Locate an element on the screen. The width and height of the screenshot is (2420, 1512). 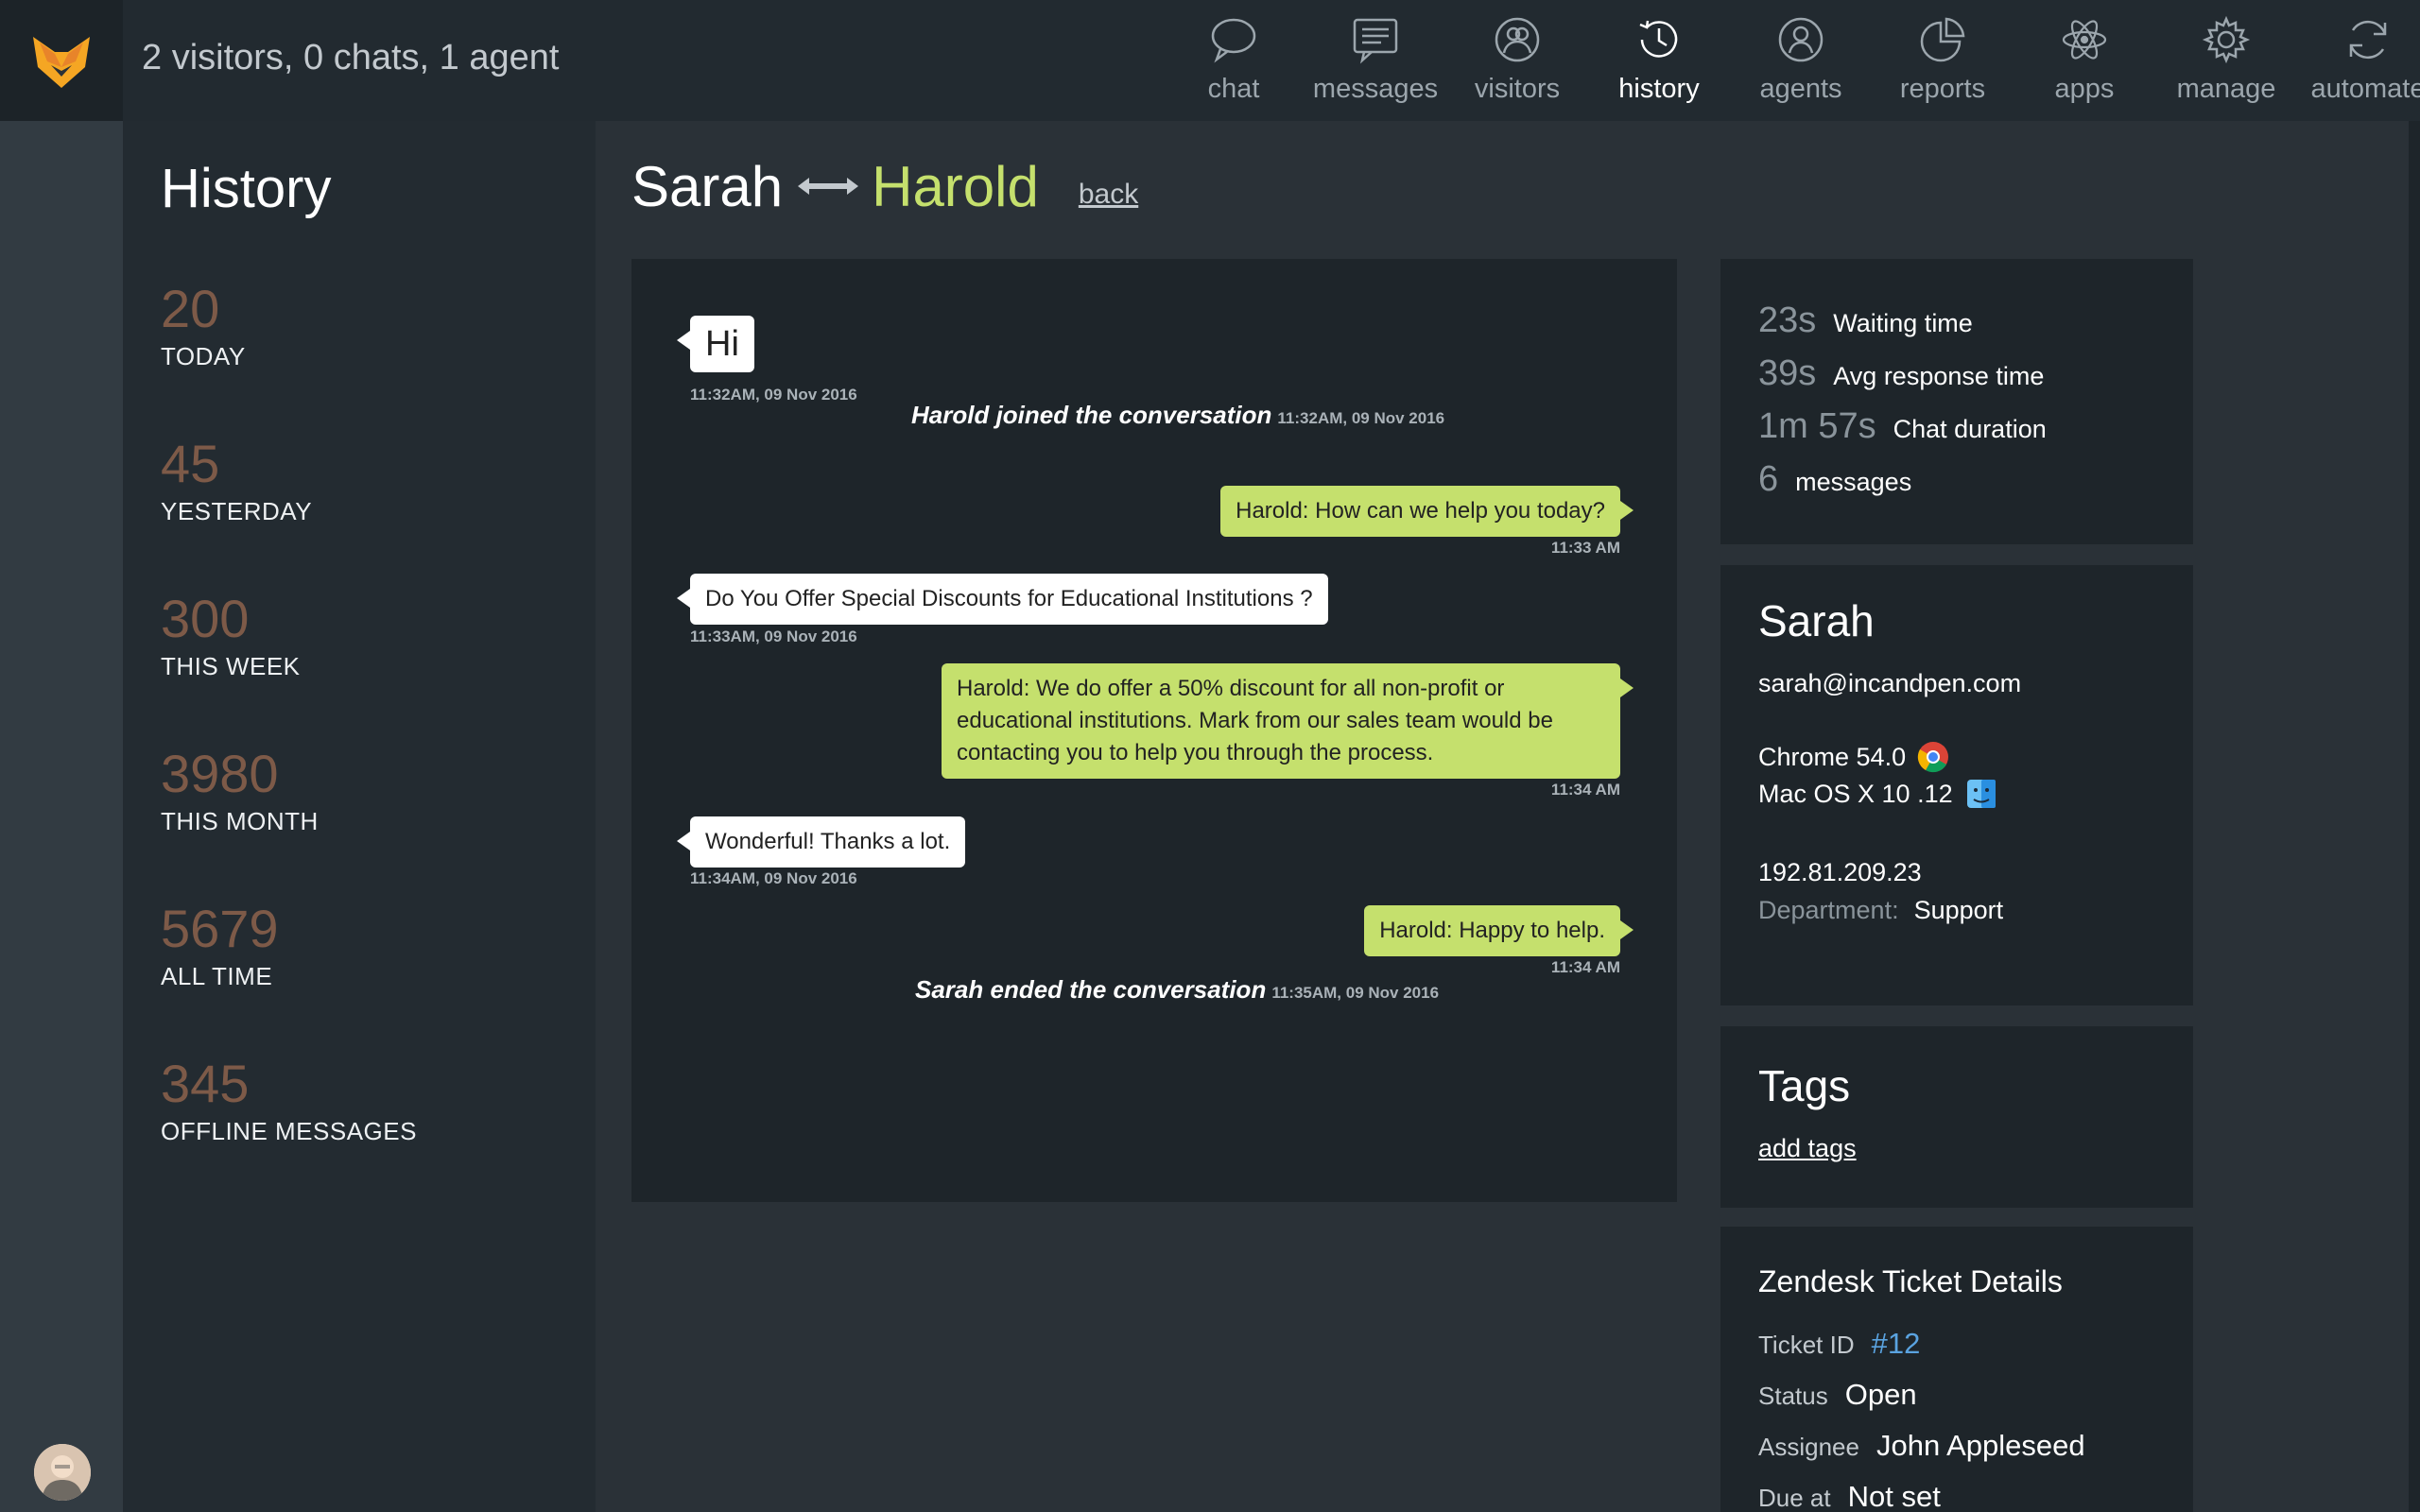
metric-avg-response: 39s Avg response time is located at coordinates (1901, 373).